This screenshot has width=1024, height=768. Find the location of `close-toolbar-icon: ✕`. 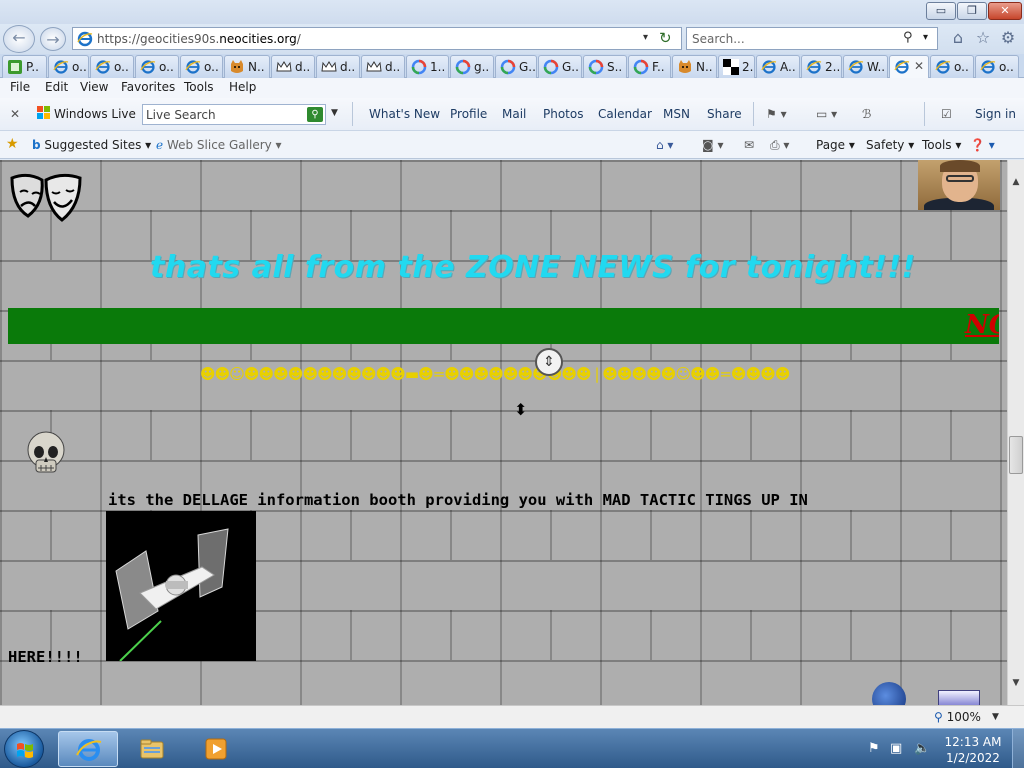

close-toolbar-icon: ✕ is located at coordinates (15, 114).